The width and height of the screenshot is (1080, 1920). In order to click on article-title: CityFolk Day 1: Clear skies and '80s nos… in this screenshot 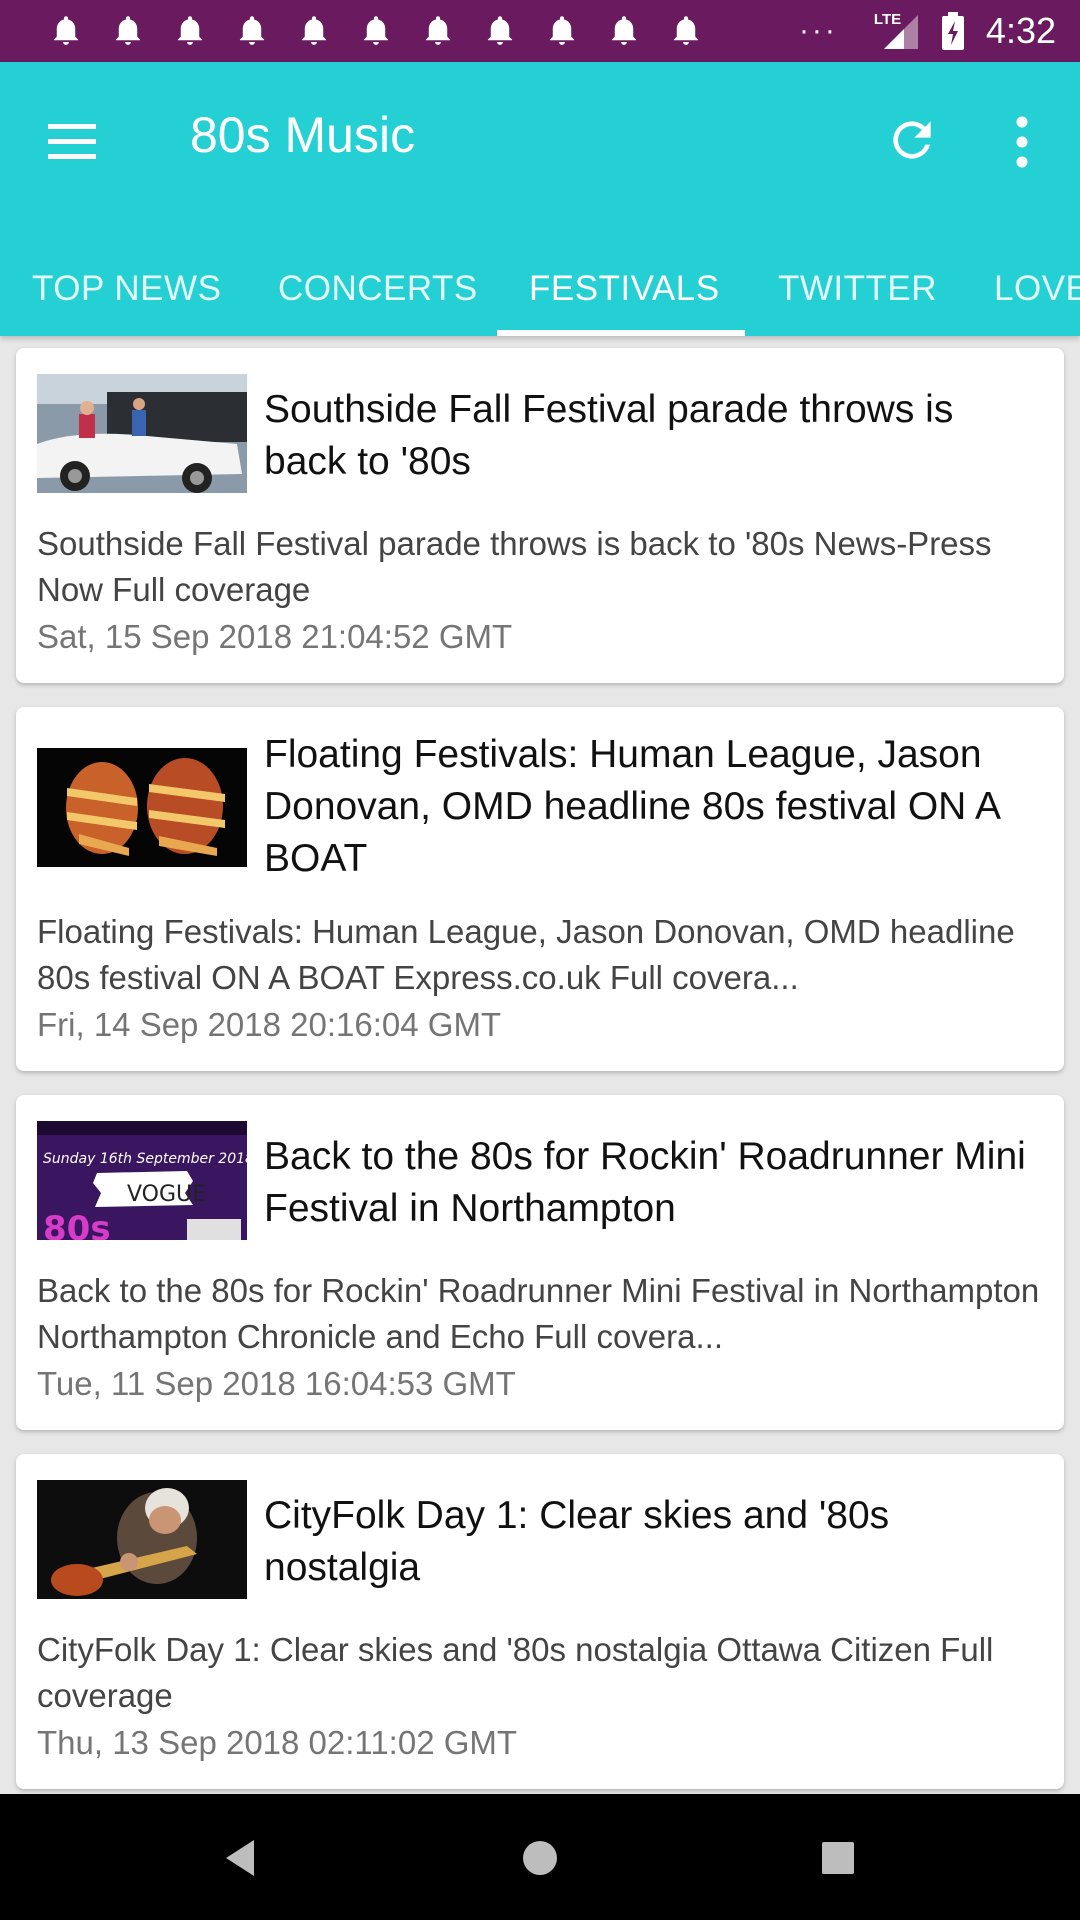, I will do `click(653, 1542)`.